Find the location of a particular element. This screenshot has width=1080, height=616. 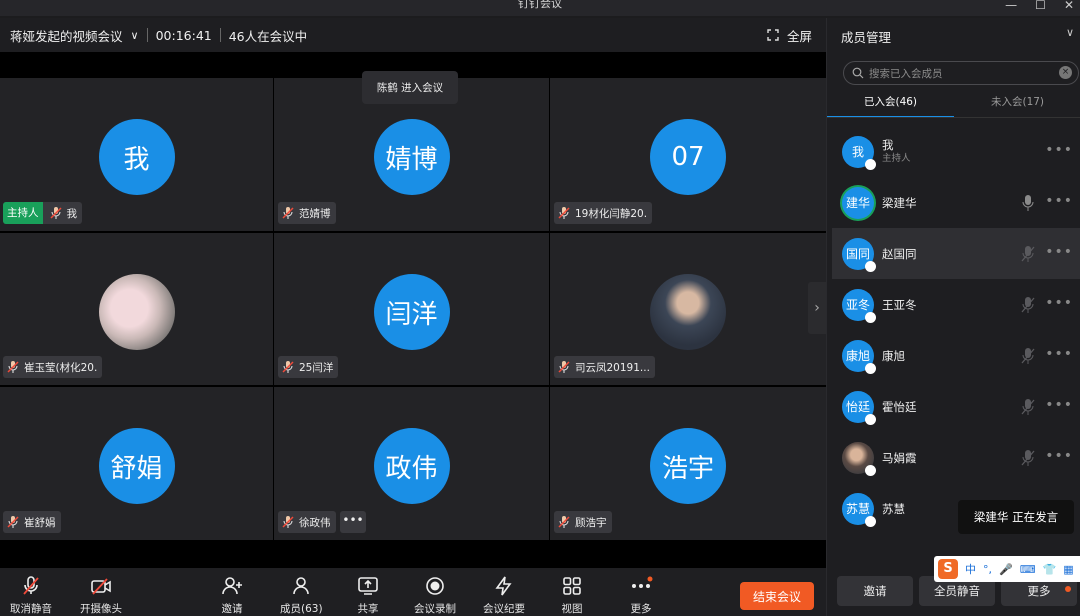

more-button: 更多 is located at coordinates (641, 595).